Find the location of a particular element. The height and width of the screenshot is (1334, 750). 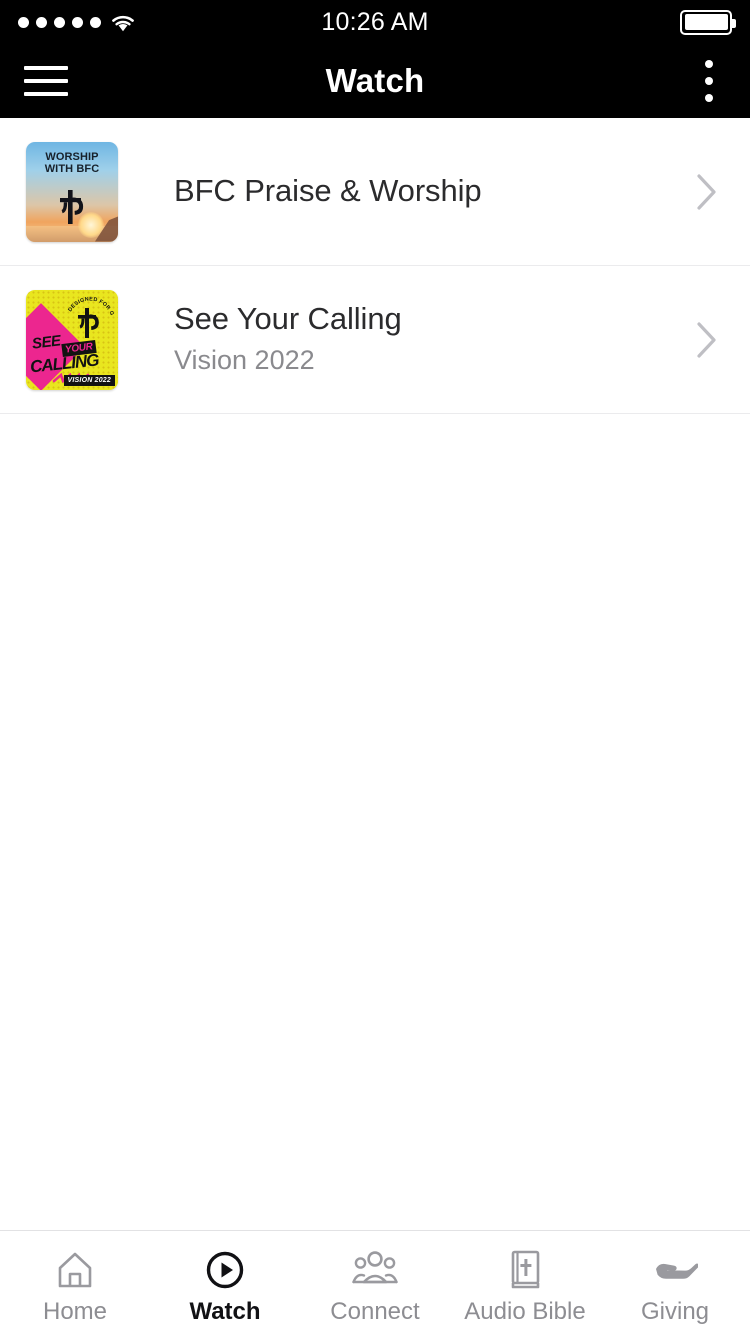

tab-giving: Giving is located at coordinates (675, 1282).